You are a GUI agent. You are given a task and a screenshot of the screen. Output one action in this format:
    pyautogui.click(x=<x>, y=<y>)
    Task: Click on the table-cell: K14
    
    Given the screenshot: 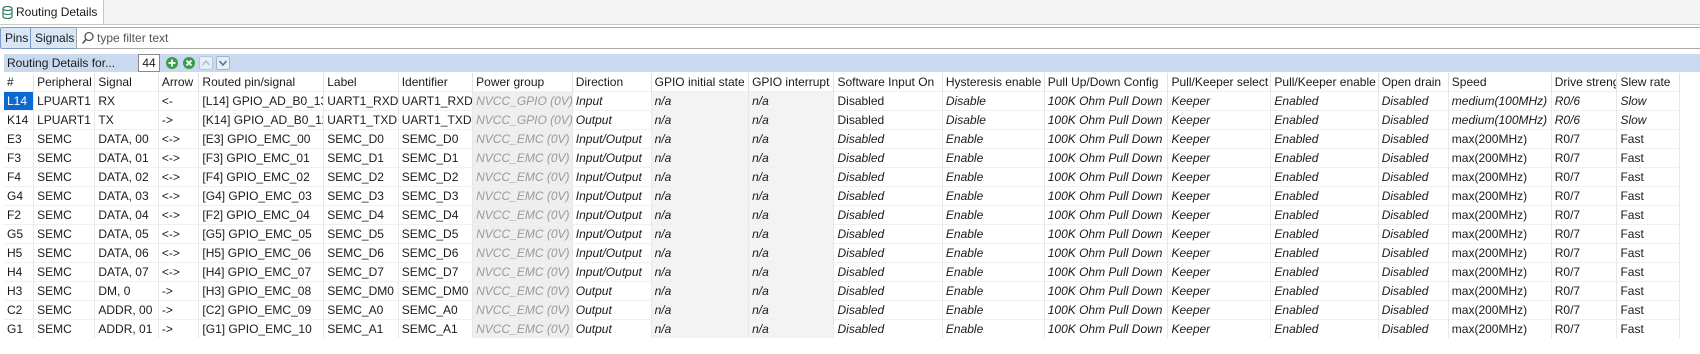 What is the action you would take?
    pyautogui.click(x=19, y=120)
    